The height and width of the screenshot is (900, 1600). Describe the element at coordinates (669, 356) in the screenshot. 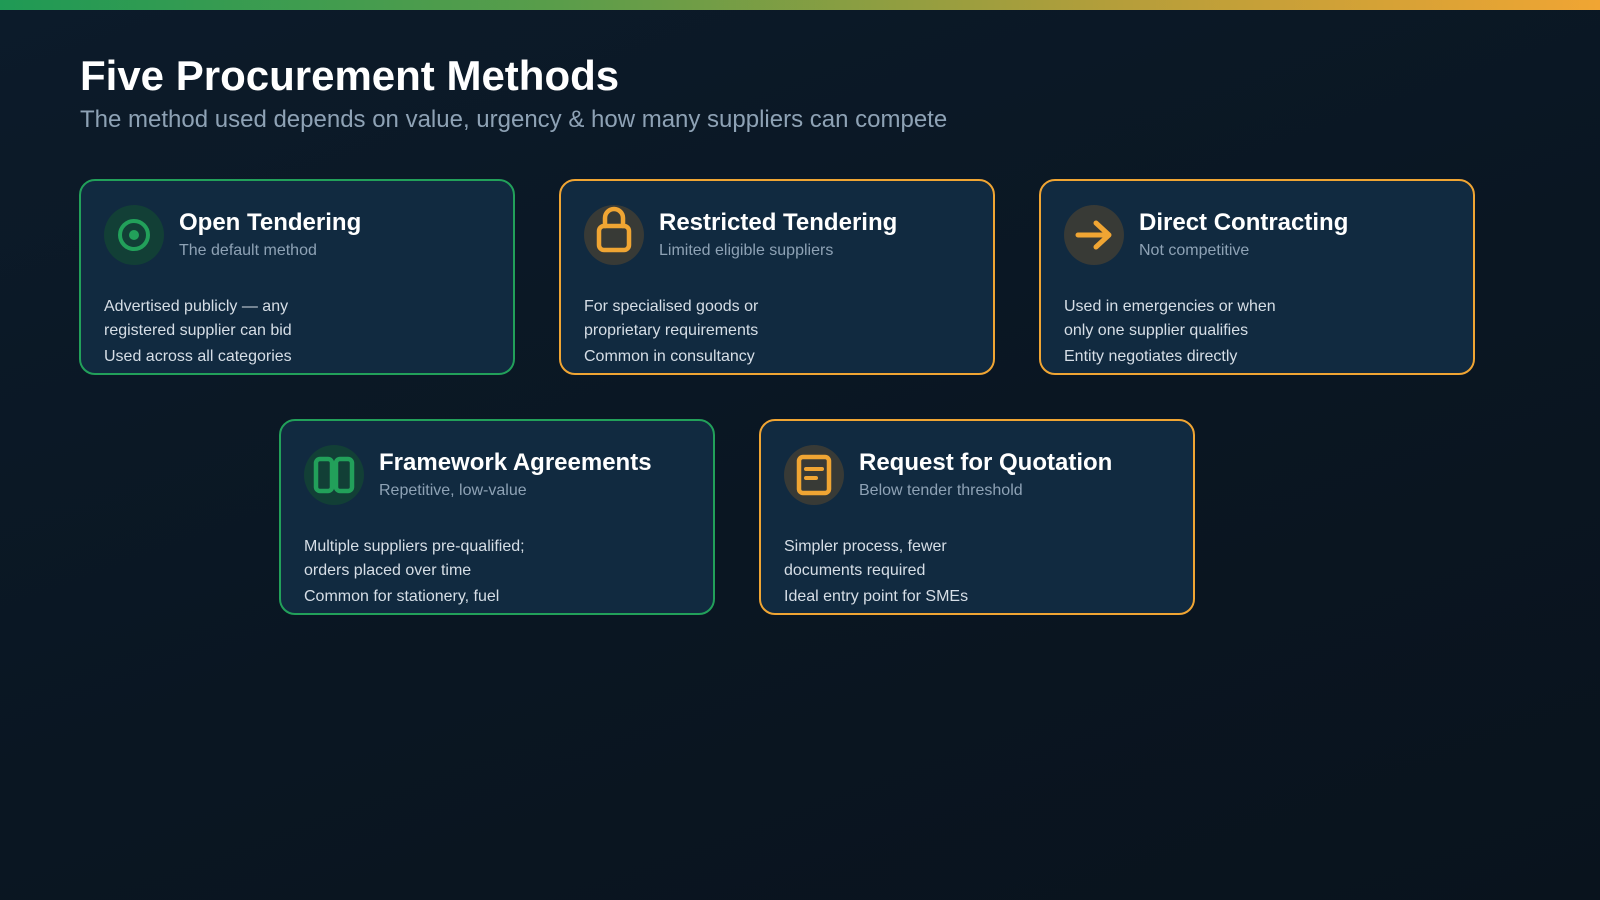

I see `description-line: Common in consultancy` at that location.